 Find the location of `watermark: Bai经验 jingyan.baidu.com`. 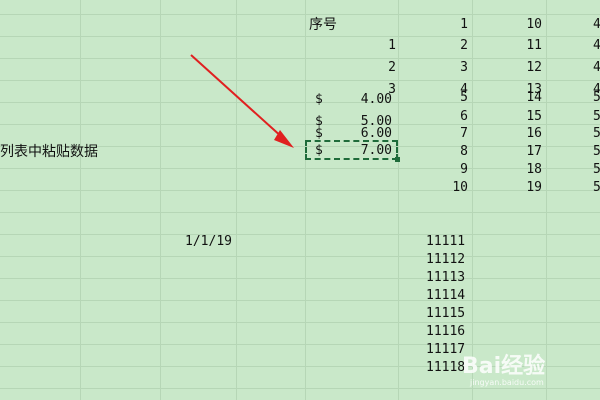

watermark: Bai经验 jingyan.baidu.com is located at coordinates (522, 367).